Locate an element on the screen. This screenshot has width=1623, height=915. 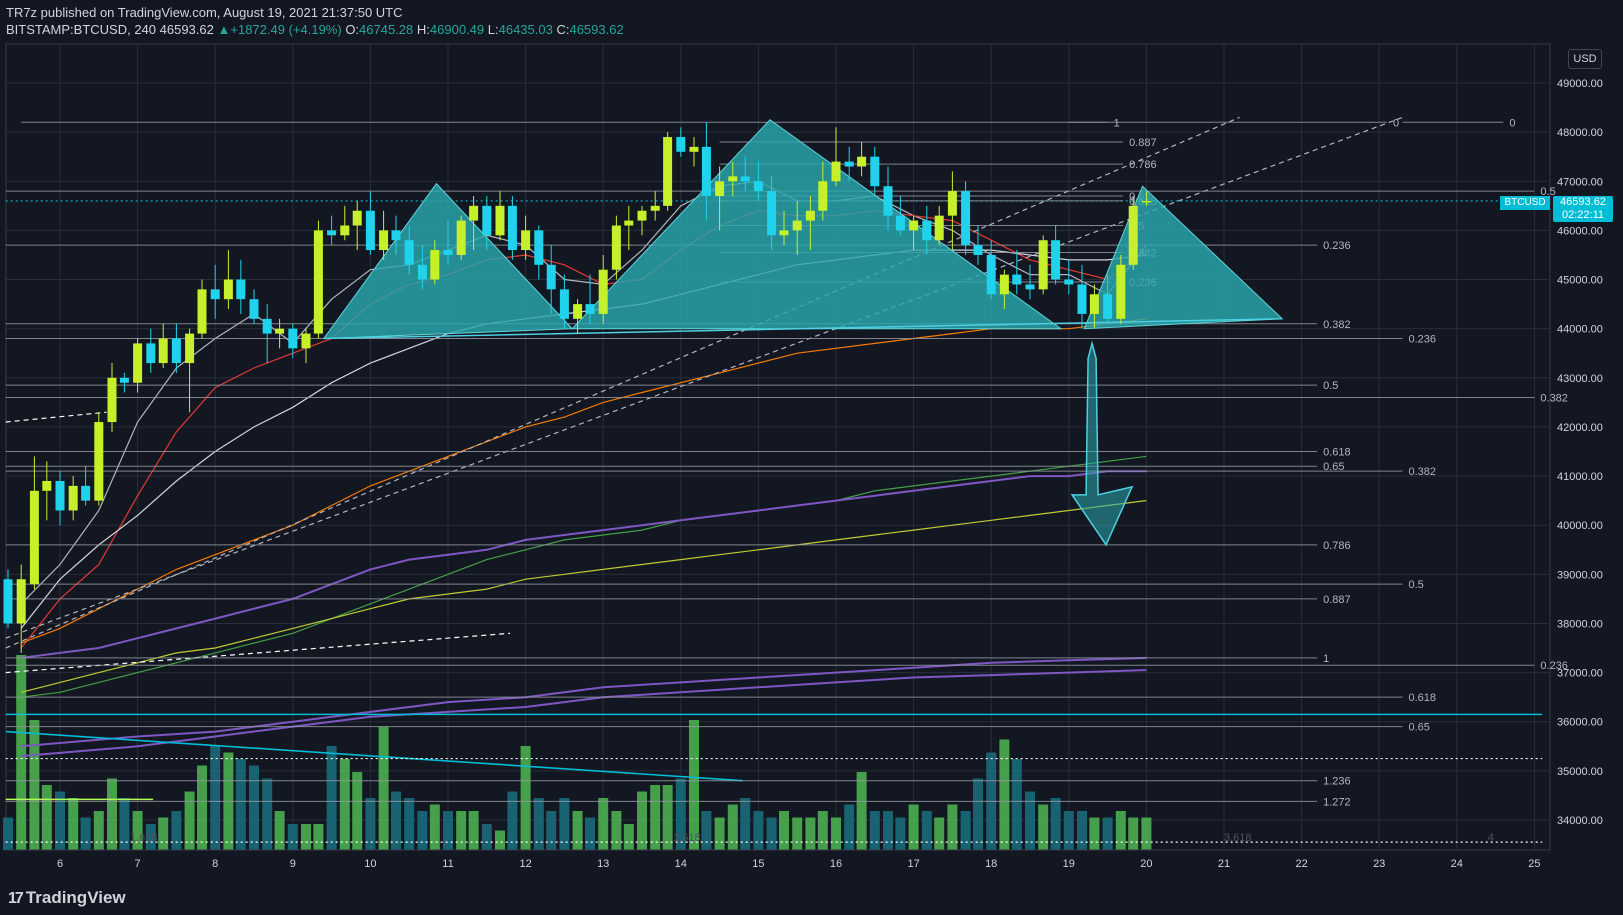
fib-level-label: 0.382 is located at coordinates (1337, 325).